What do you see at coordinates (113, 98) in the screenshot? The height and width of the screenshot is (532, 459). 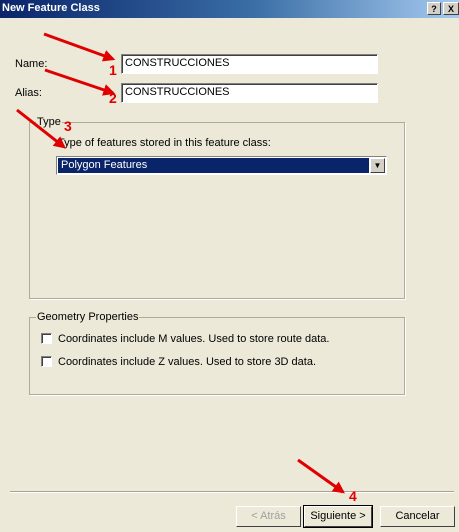 I see `annotation-2: 2` at bounding box center [113, 98].